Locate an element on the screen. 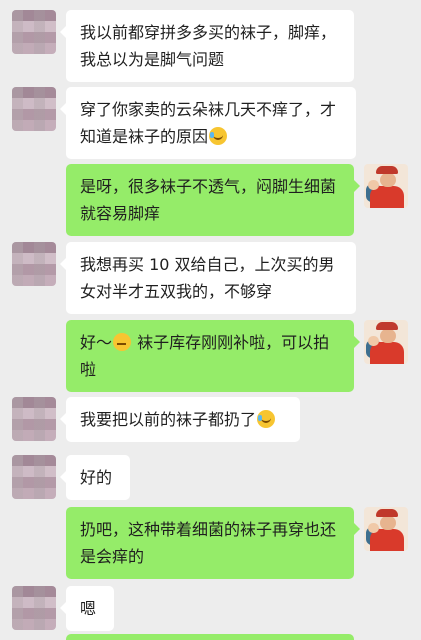 This screenshot has width=421, height=640. message-bubble: 我要把以前的袜子都扔了 is located at coordinates (180, 419).